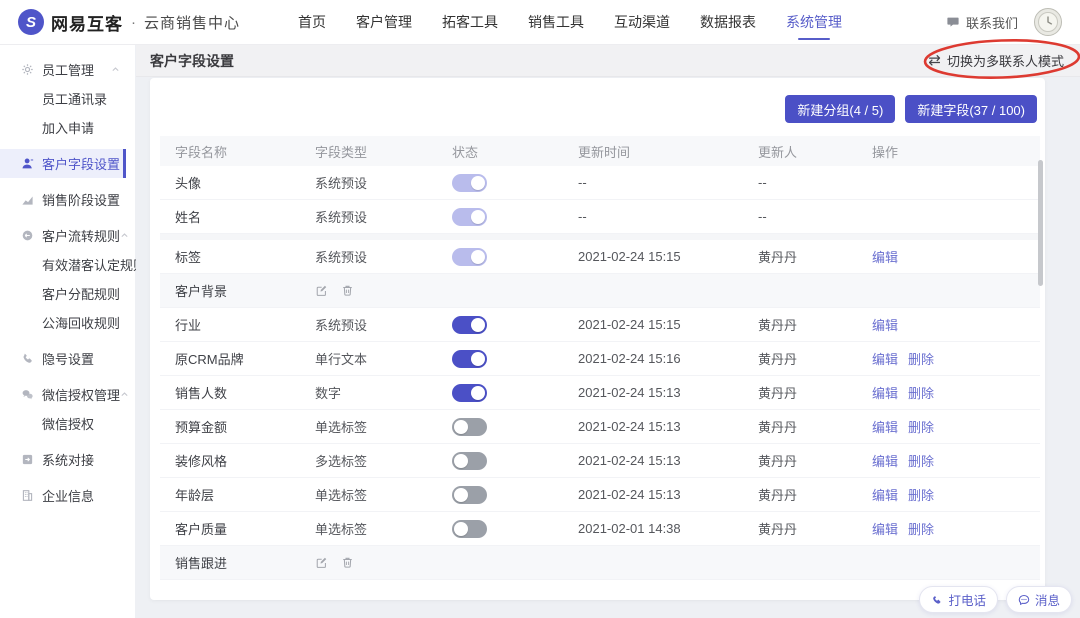  What do you see at coordinates (63, 423) in the screenshot?
I see `sidebar-item-12: 微信授权` at bounding box center [63, 423].